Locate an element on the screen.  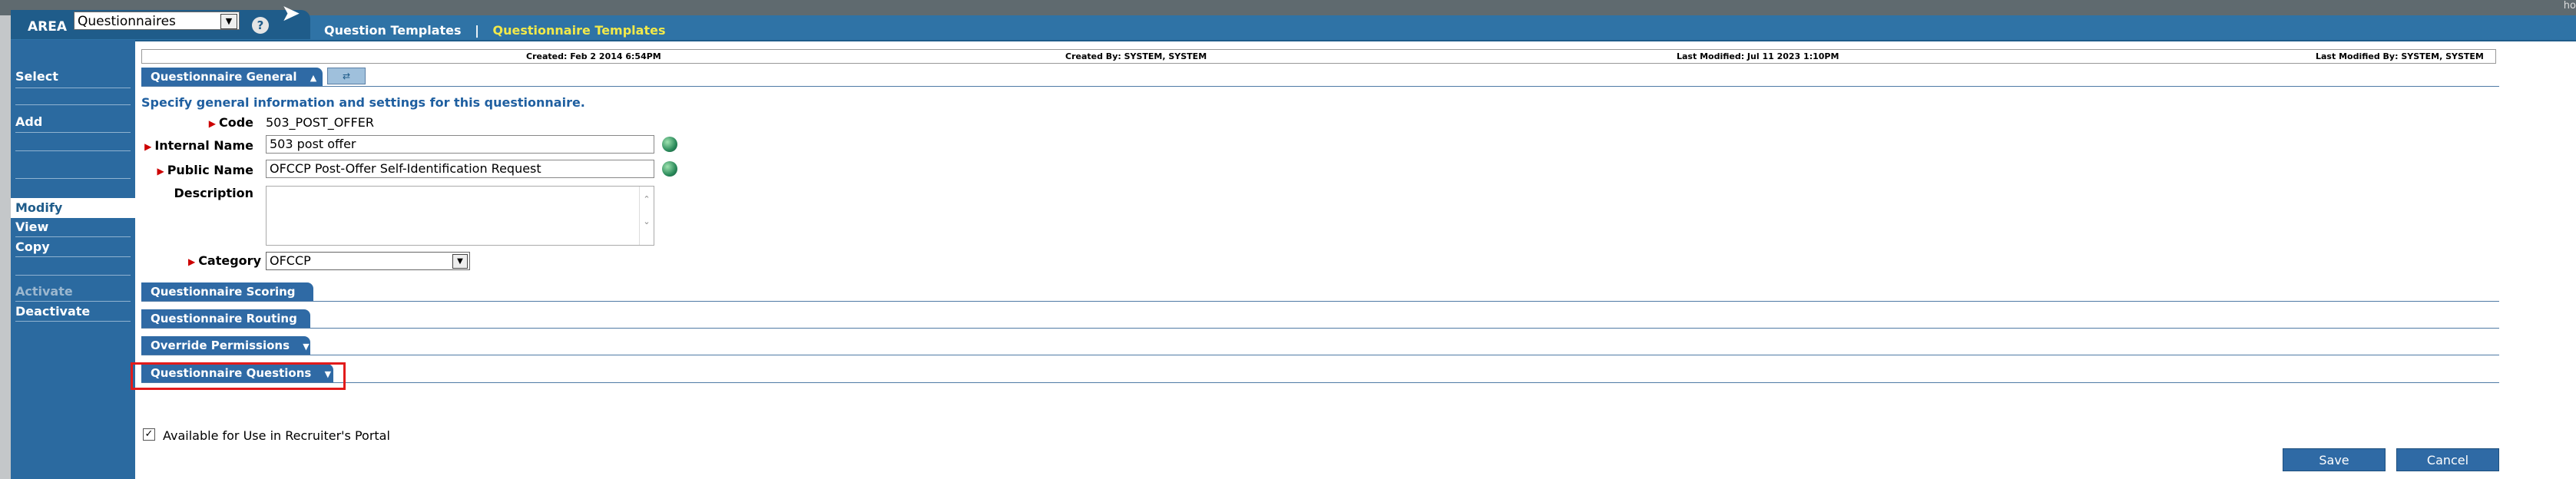
save-button: Save is located at coordinates (2334, 460).